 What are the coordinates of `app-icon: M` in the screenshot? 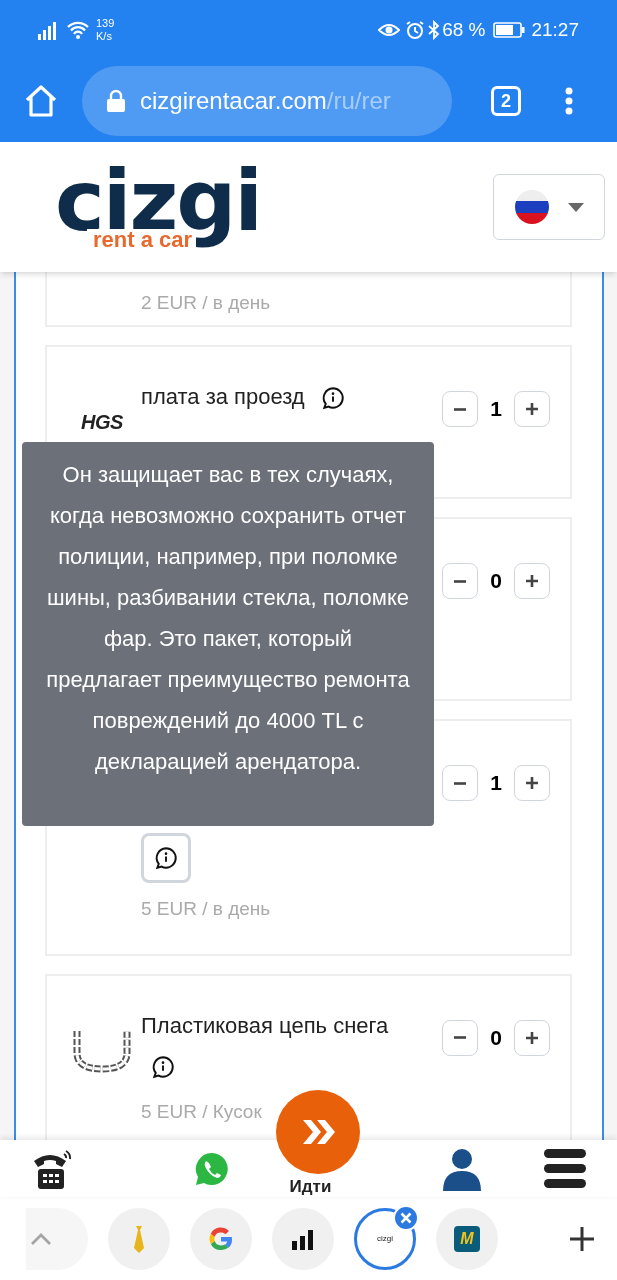 It's located at (467, 1238).